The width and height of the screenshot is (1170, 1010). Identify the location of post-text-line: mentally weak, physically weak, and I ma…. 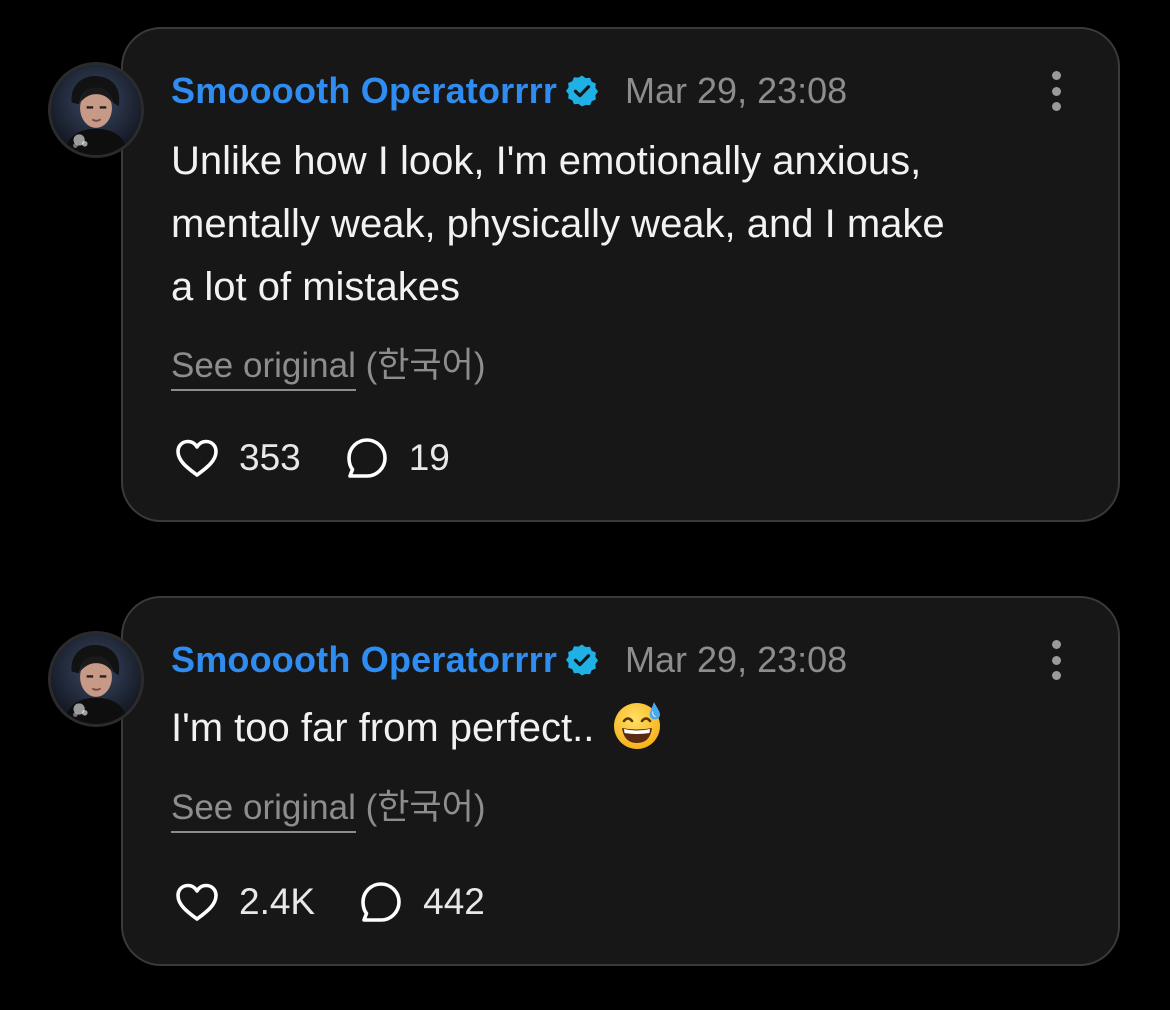
(558, 224).